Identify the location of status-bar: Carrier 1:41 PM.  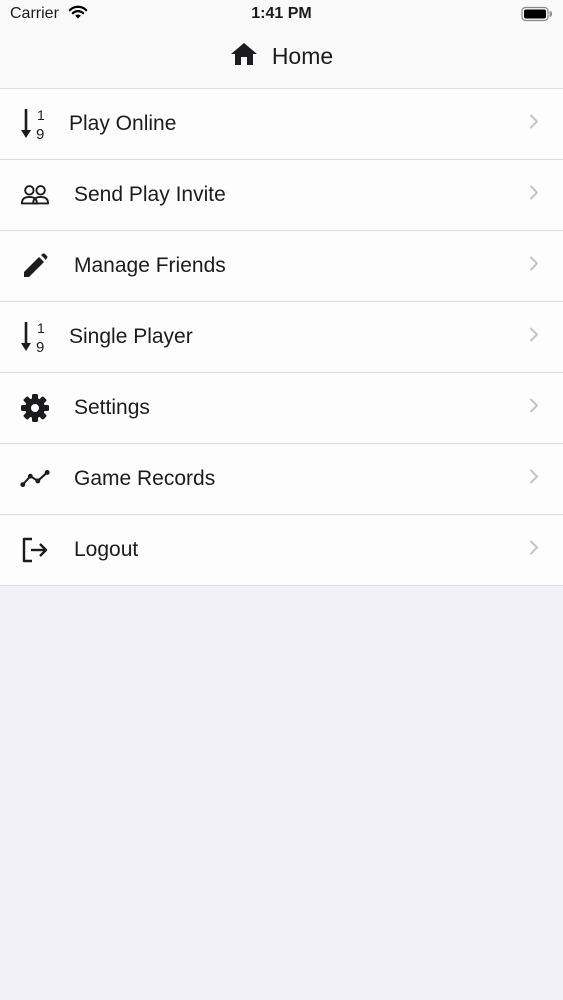
(281, 15).